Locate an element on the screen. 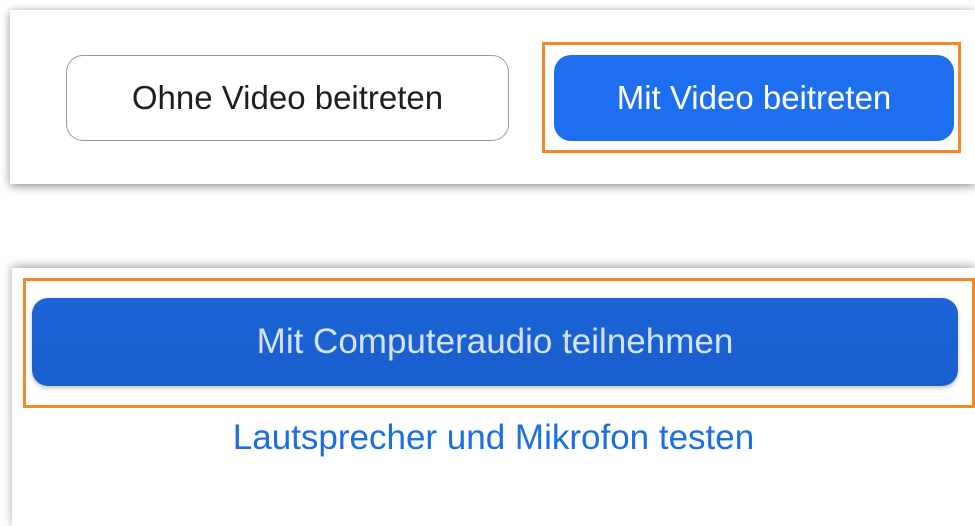 Image resolution: width=975 pixels, height=526 pixels. test-speaker-and-microphone-link: Lautsprecher und Mikrofon testen is located at coordinates (493, 438).